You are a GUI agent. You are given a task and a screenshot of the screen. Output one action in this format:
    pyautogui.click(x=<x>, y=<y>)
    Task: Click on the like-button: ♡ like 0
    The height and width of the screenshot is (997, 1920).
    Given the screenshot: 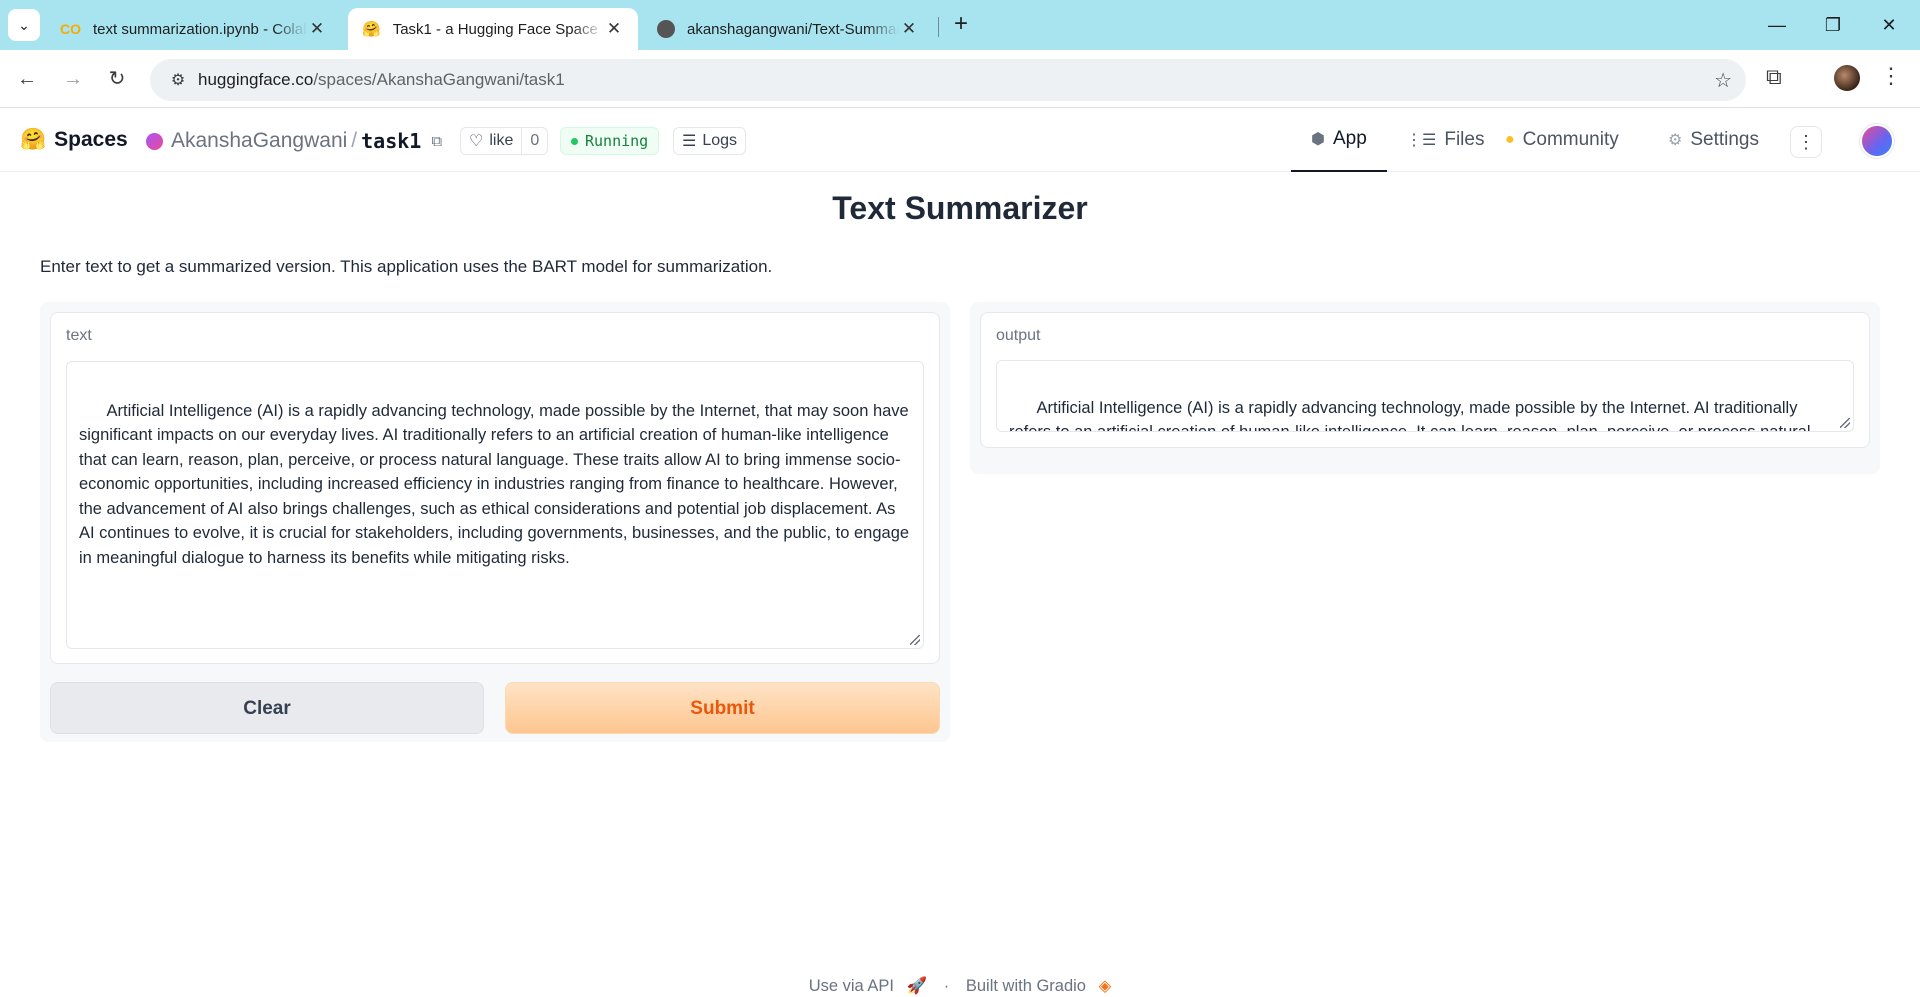 What is the action you would take?
    pyautogui.click(x=504, y=141)
    